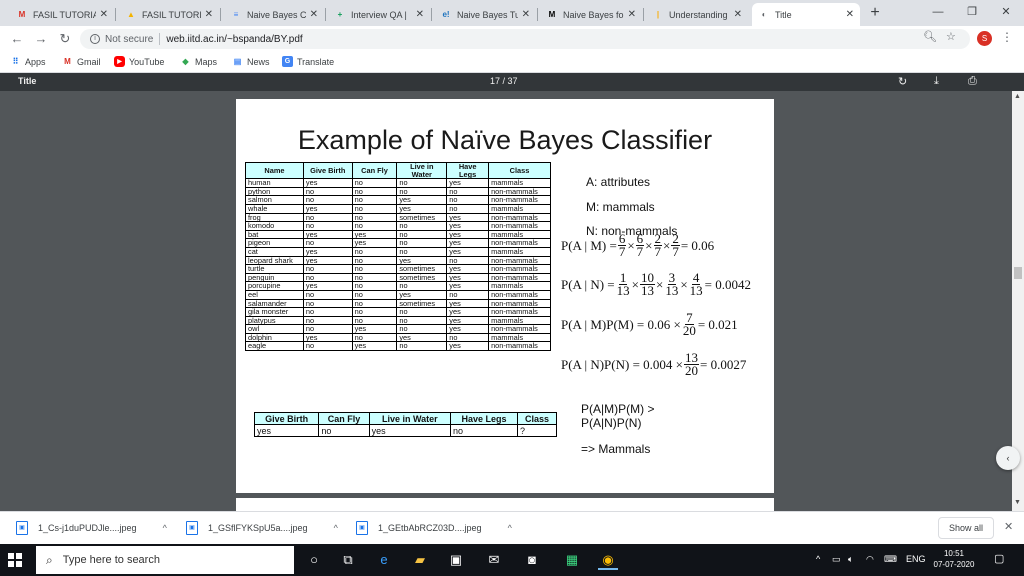 Image resolution: width=1024 pixels, height=576 pixels. What do you see at coordinates (936, 81) in the screenshot?
I see `download-icon: ⤓` at bounding box center [936, 81].